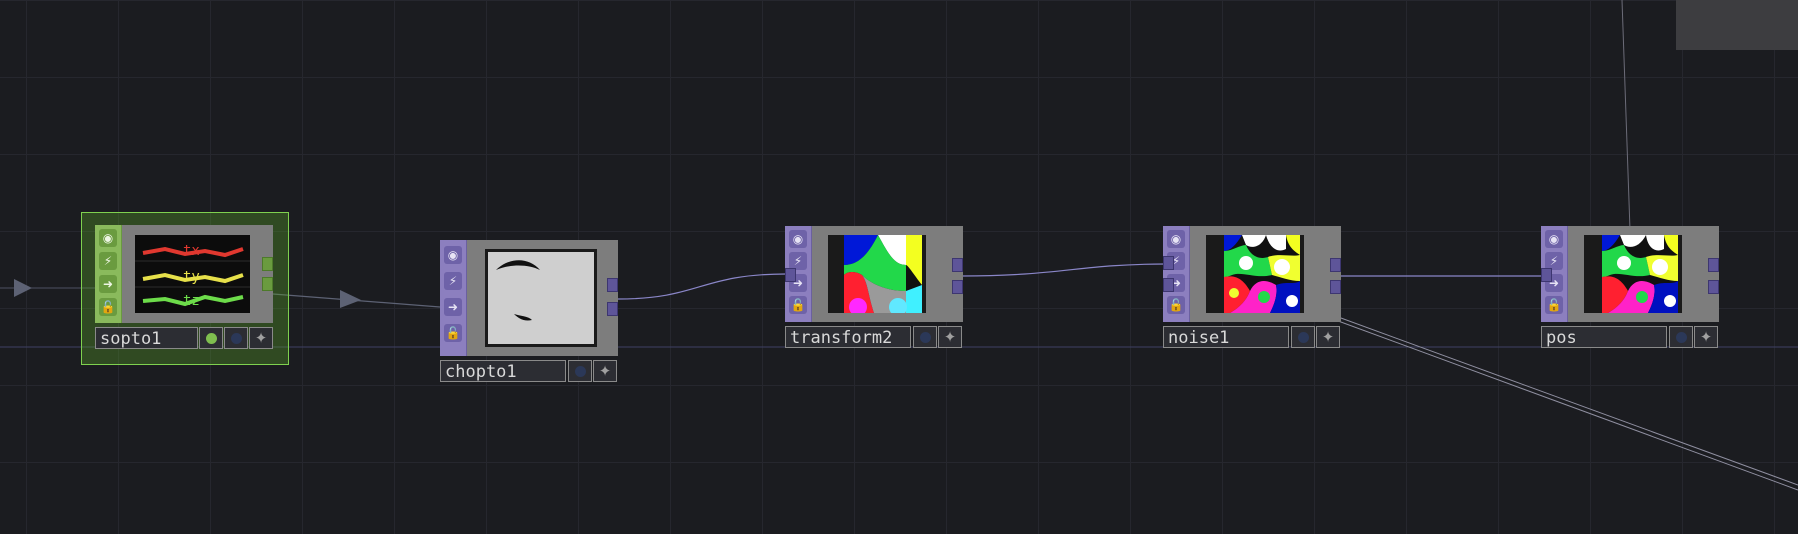 The width and height of the screenshot is (1798, 534). Describe the element at coordinates (702, 286) in the screenshot. I see `wire-chopto1-transform2` at that location.